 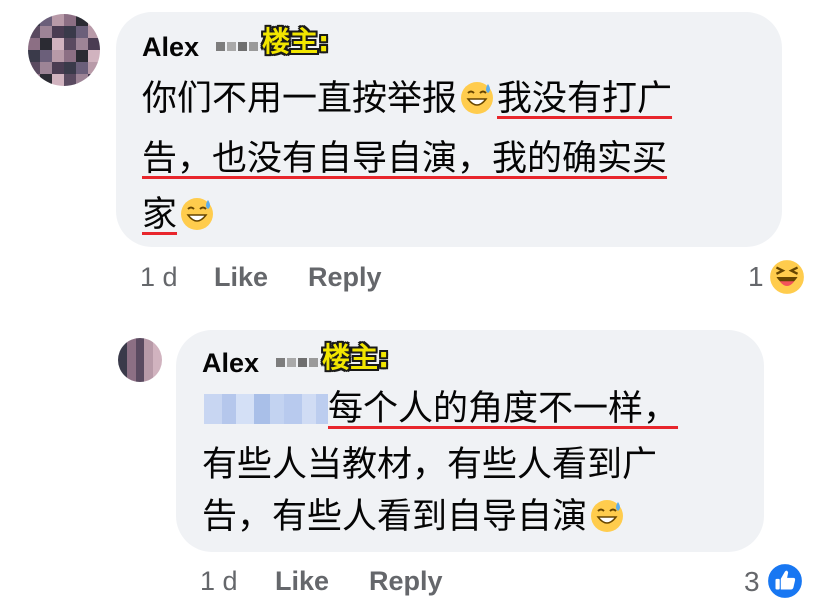 I want to click on like-thumb-icon, so click(x=785, y=581).